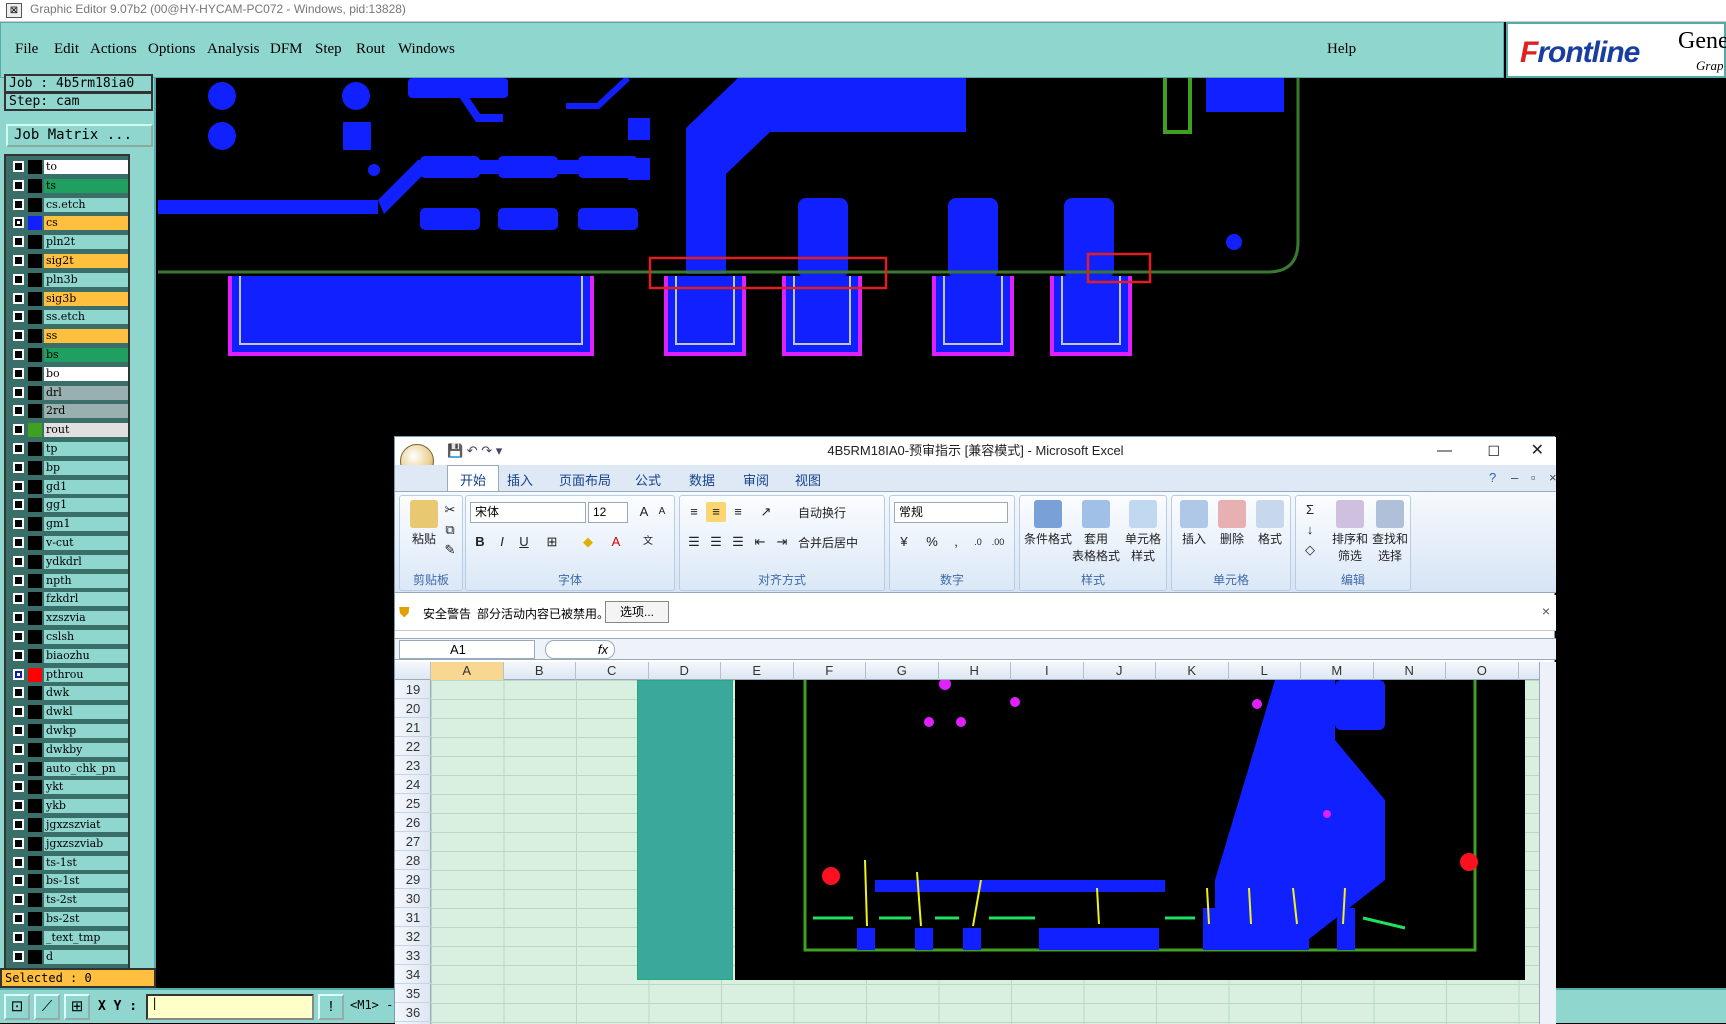  Describe the element at coordinates (413, 727) in the screenshot. I see `row-header: 21` at that location.